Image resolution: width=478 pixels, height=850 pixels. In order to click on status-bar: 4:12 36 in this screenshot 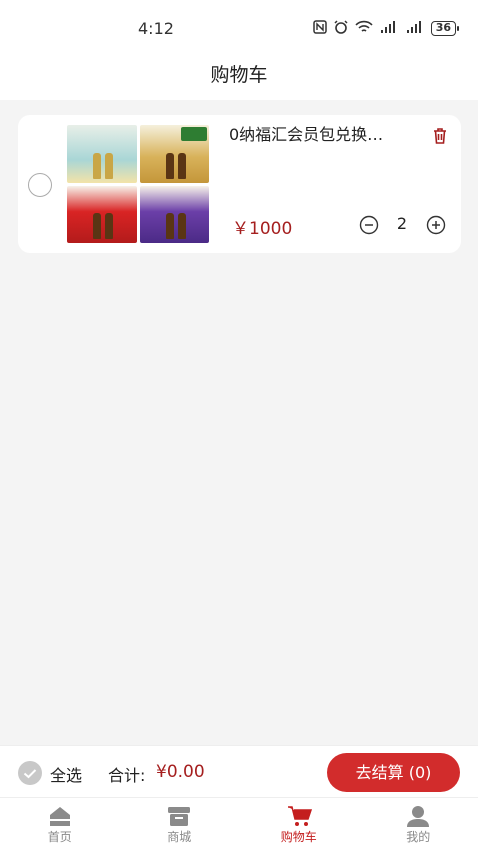, I will do `click(239, 28)`.